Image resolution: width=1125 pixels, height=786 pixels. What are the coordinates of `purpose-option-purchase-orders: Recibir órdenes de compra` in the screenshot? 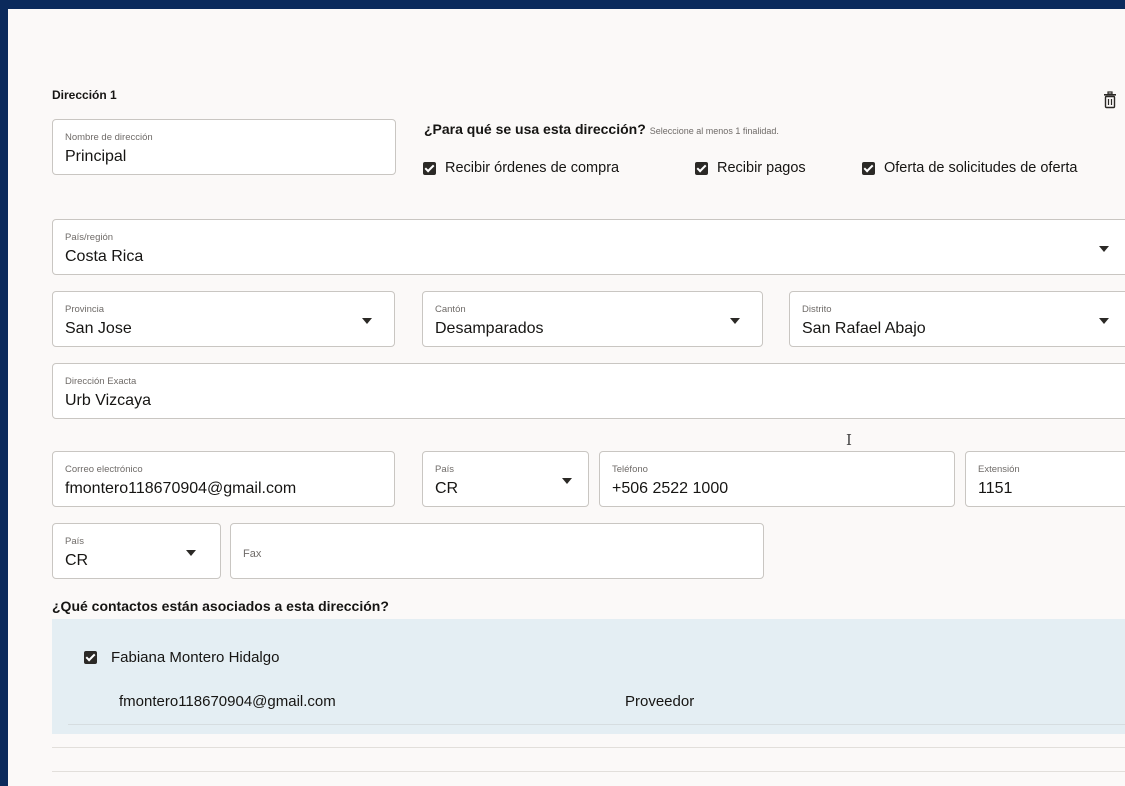 It's located at (521, 168).